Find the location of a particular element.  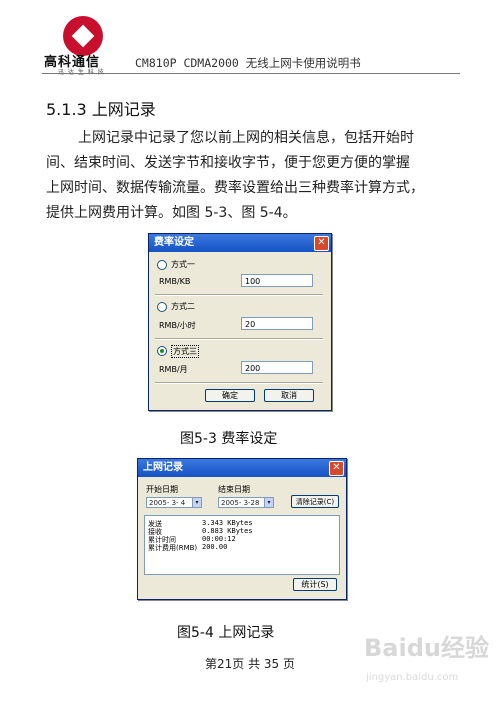

start-date-picker: 2005- 3- 4 ▾ is located at coordinates (174, 502).